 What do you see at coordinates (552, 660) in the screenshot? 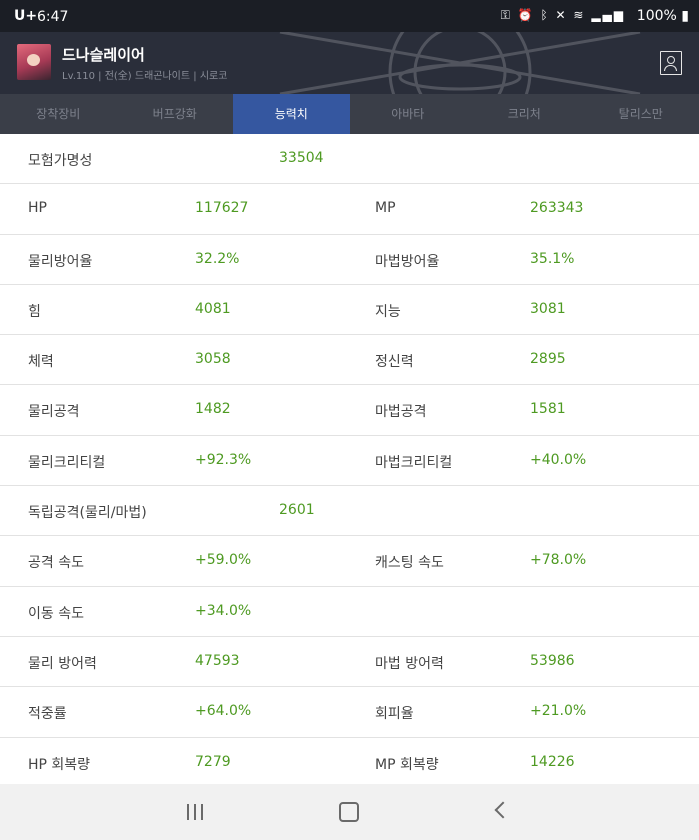
I see `stat-value: 53986` at bounding box center [552, 660].